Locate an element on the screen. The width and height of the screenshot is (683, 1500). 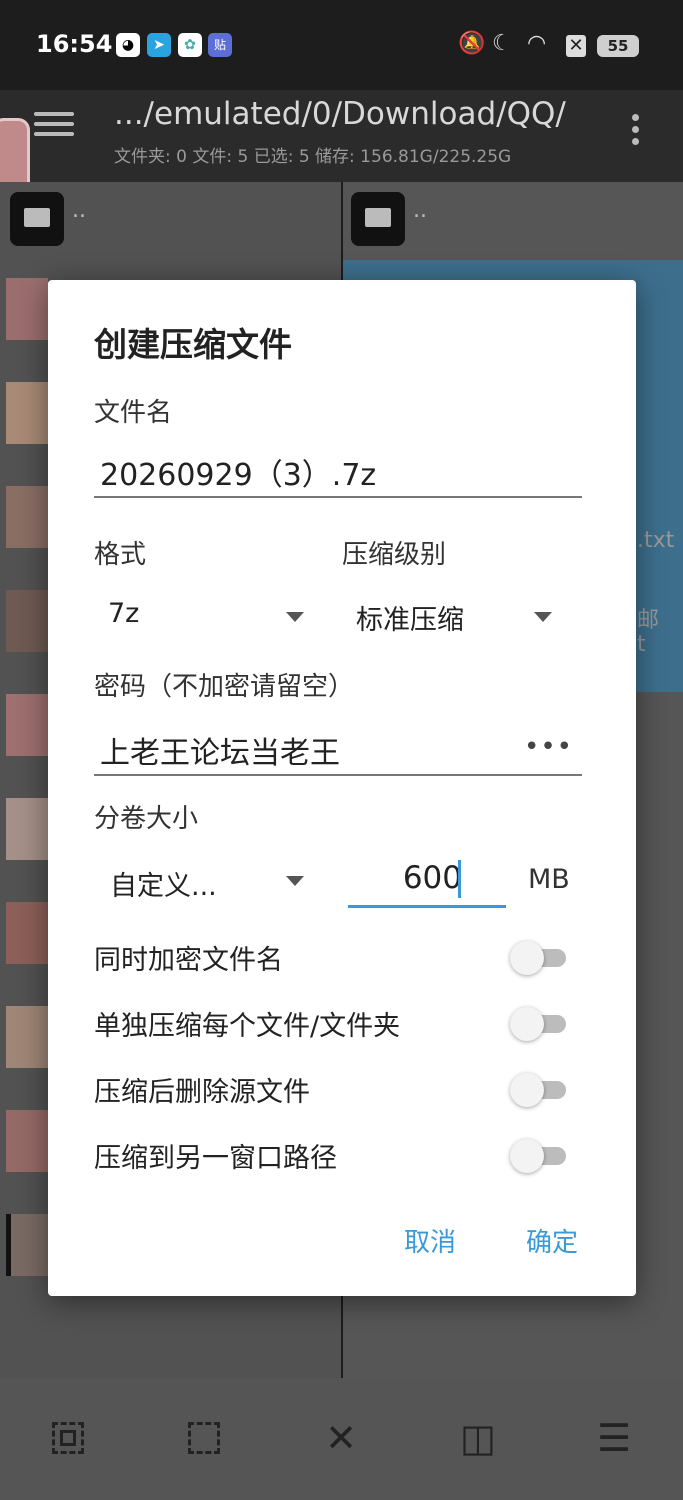
compression-level-dropdown: 标准压缩 is located at coordinates (457, 616).